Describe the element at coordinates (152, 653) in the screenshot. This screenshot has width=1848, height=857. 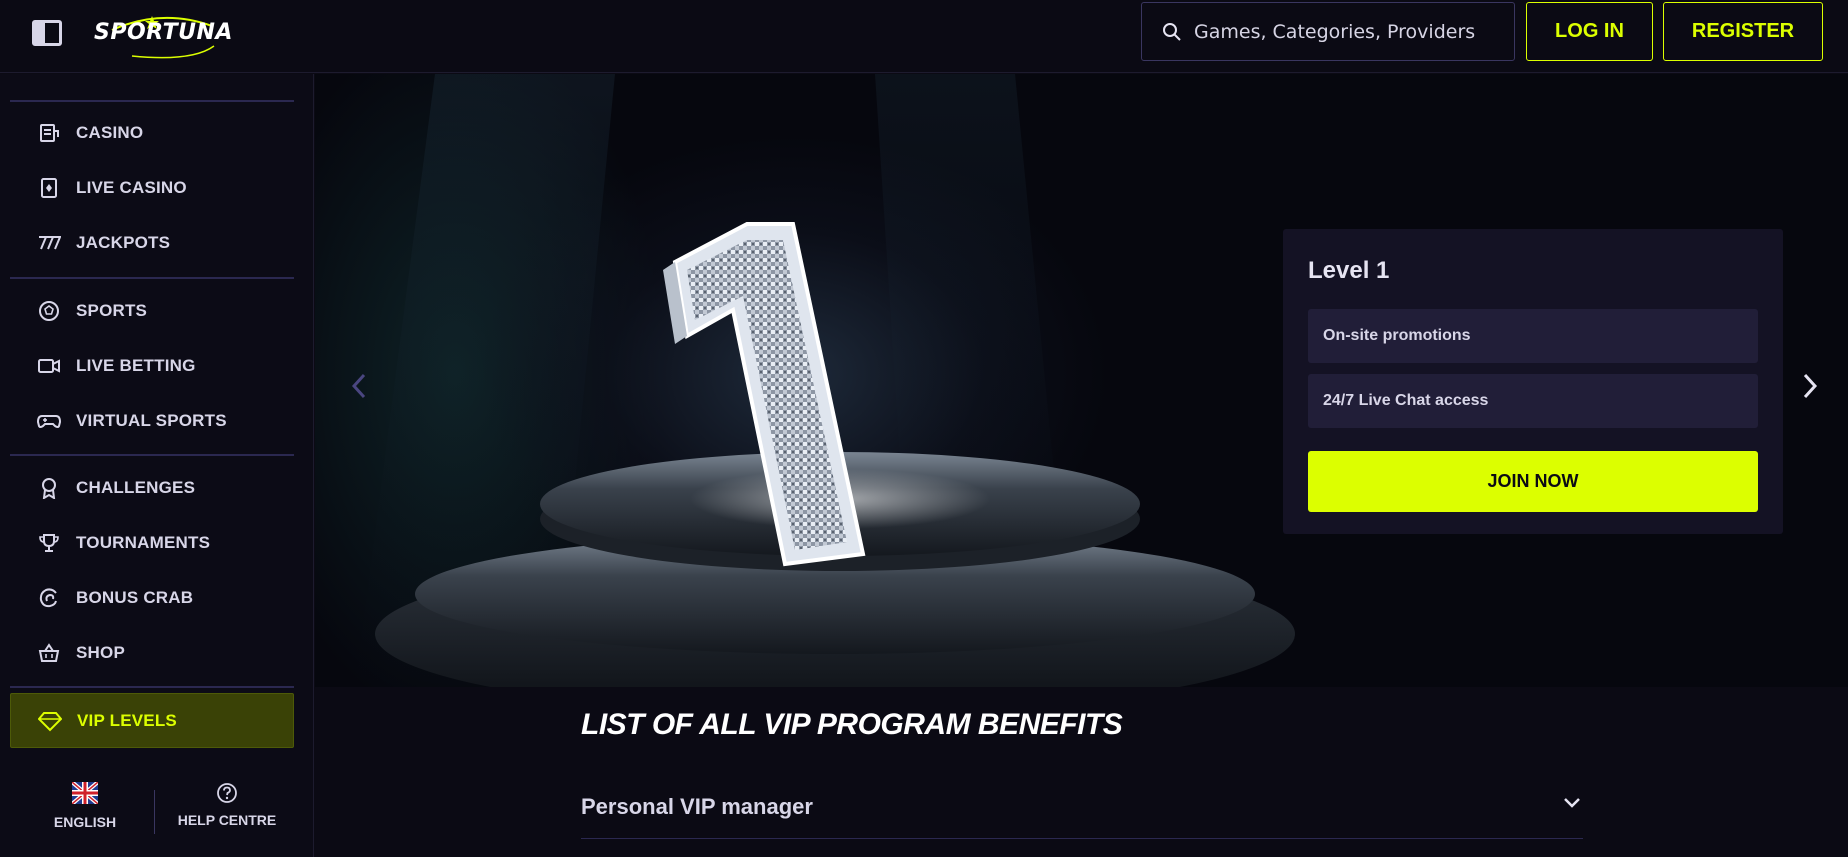
I see `sidebar-item-shop: SHOP` at that location.